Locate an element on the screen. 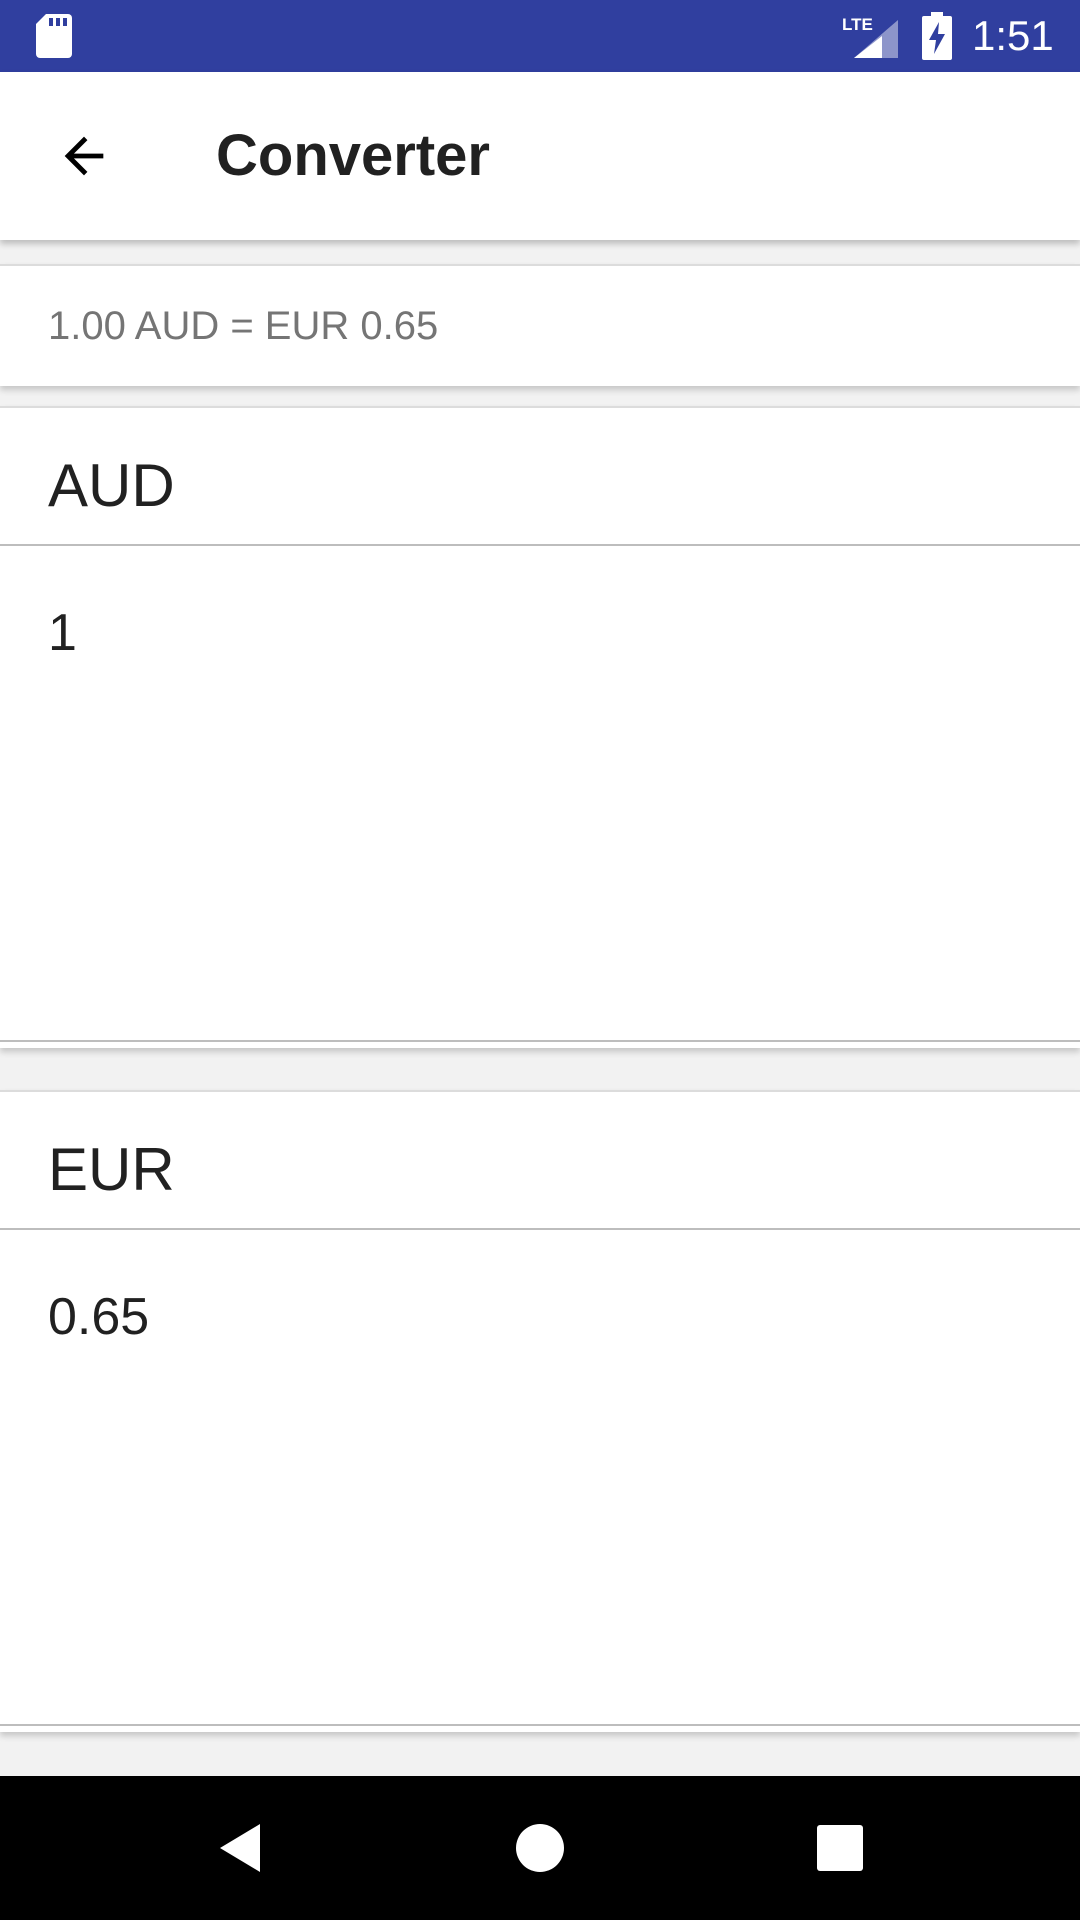 This screenshot has width=1080, height=1920. navigation-bar is located at coordinates (540, 1848).